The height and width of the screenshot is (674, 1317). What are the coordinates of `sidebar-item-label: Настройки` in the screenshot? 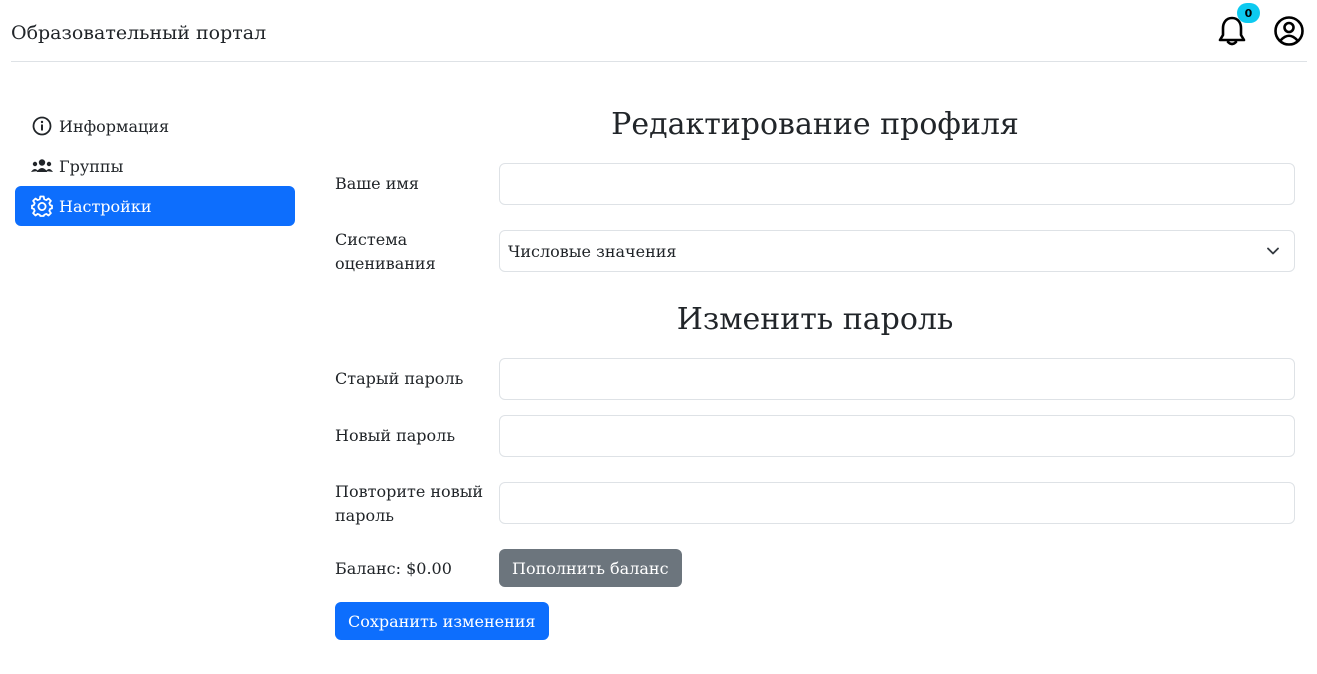 It's located at (105, 206).